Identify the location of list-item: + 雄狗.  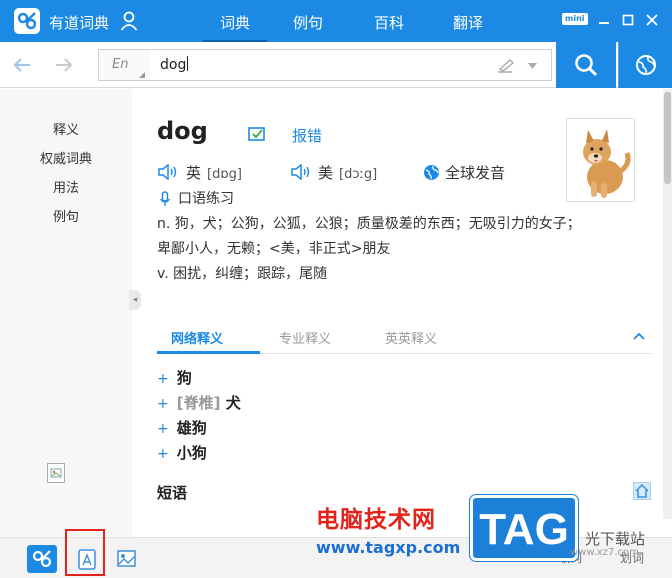
(182, 427).